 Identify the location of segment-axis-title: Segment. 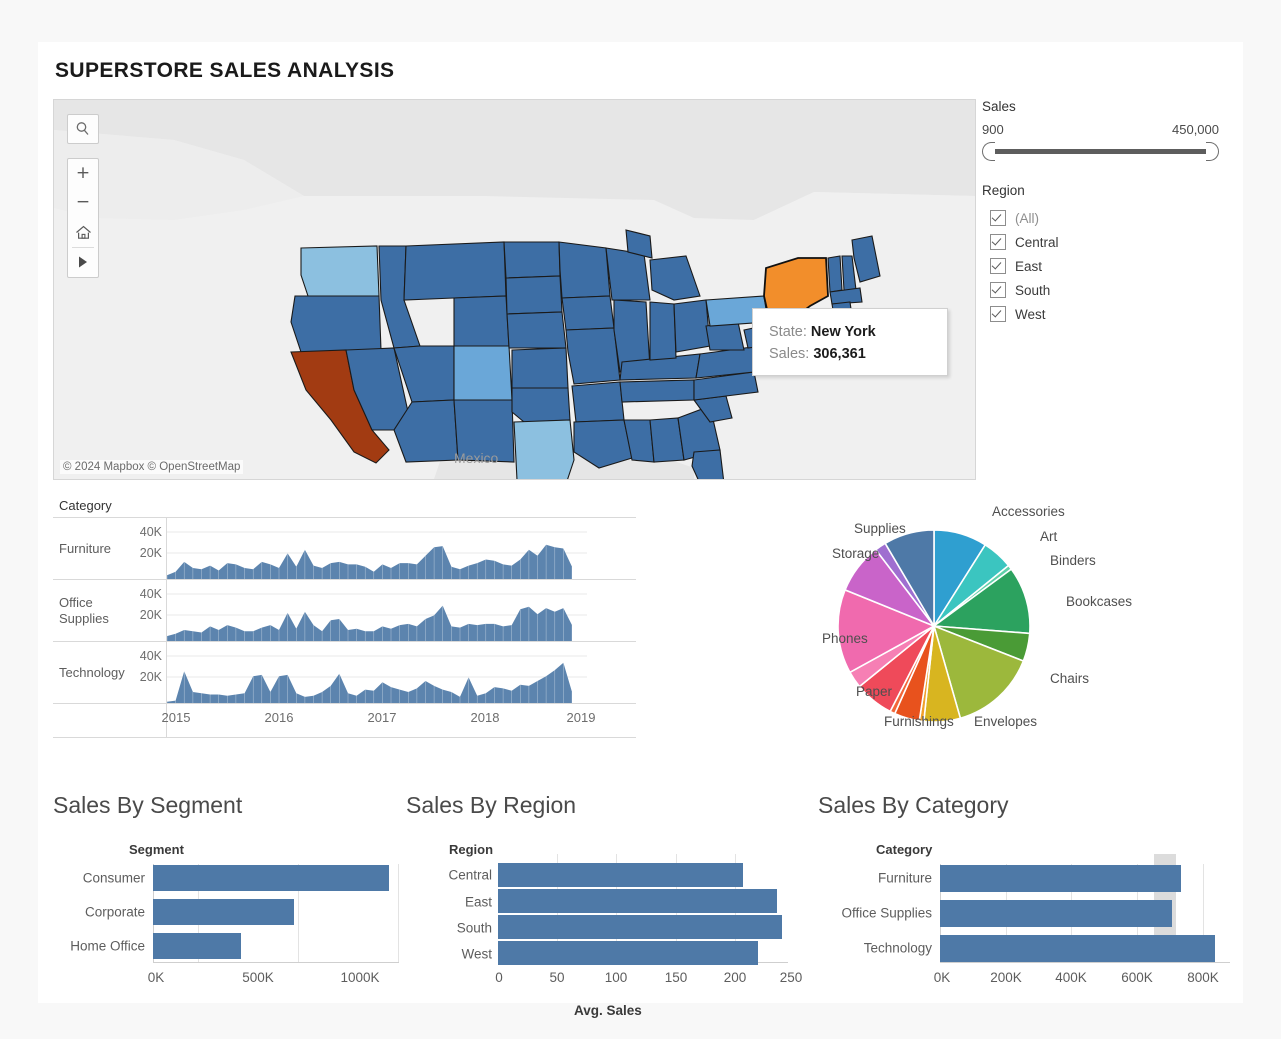
(156, 849).